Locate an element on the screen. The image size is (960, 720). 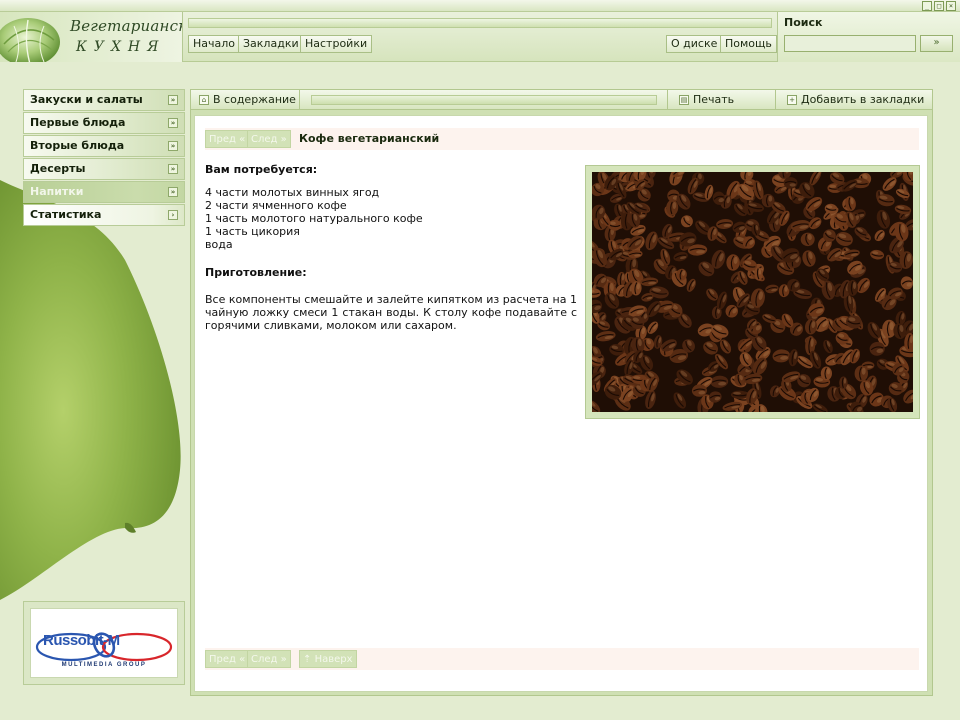
list-item: 1 часть цикория is located at coordinates (252, 231).